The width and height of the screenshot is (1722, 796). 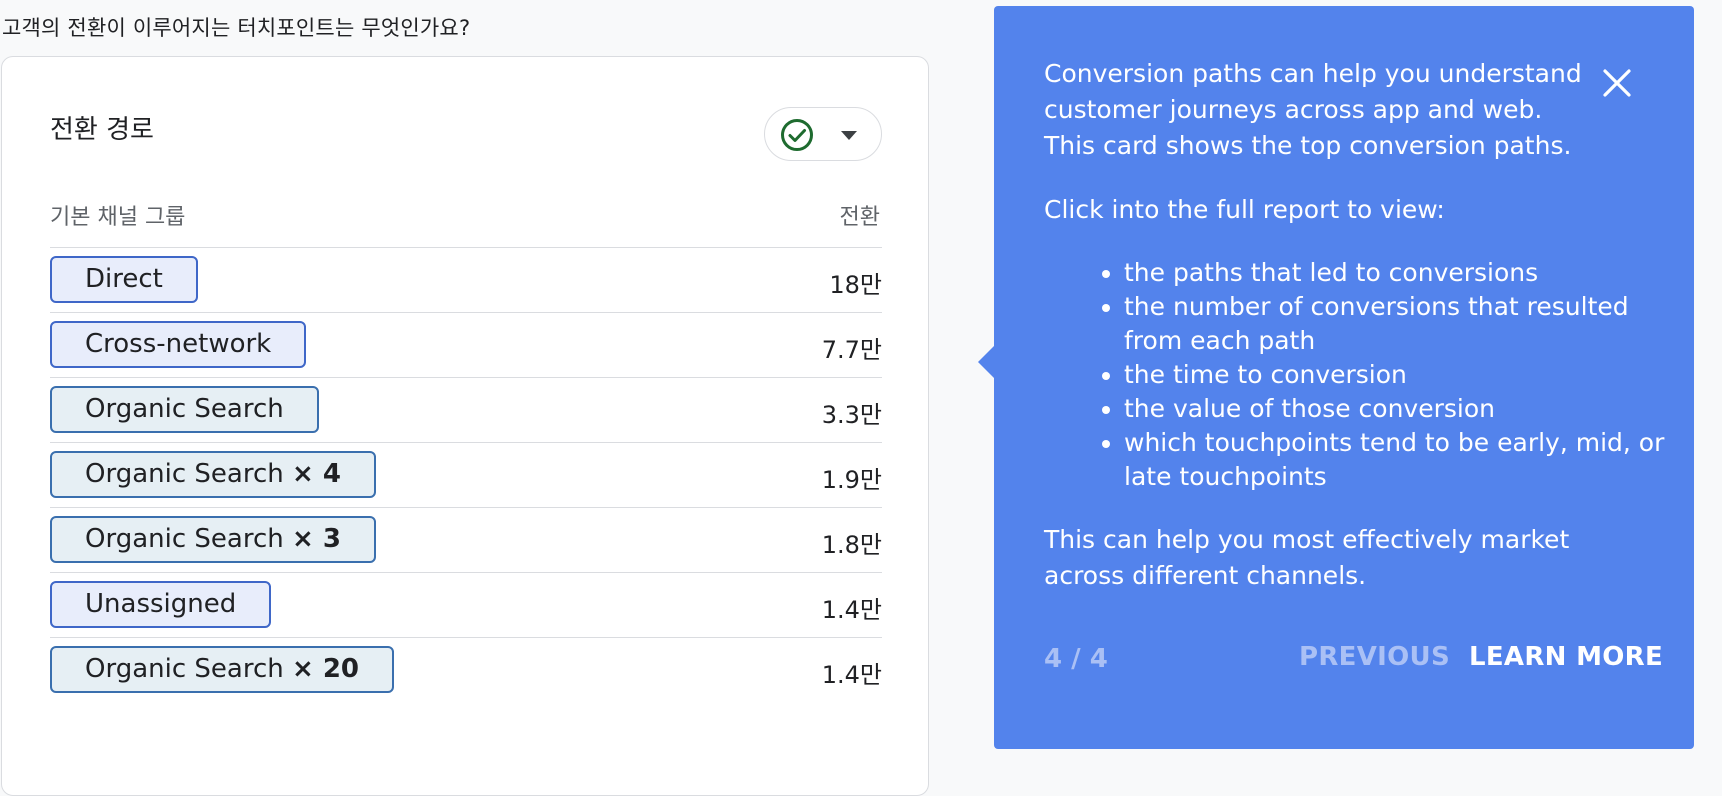 I want to click on previous-button: PREVIOUS, so click(x=1374, y=657).